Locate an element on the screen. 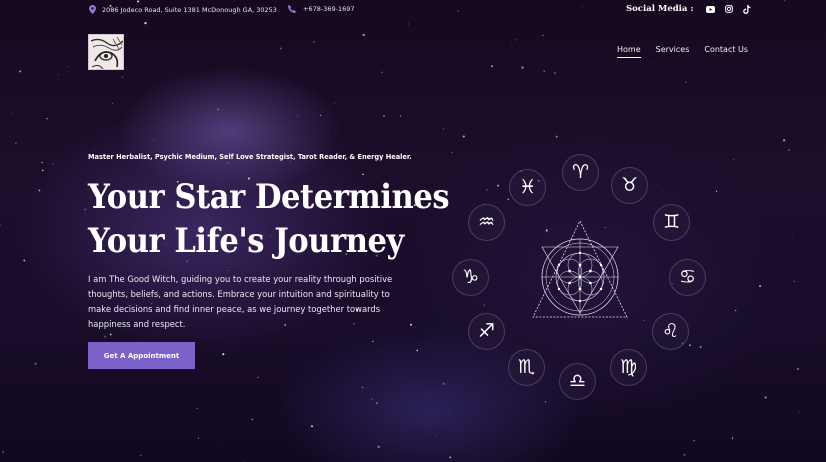  sacred-geometry-icon is located at coordinates (580, 269).